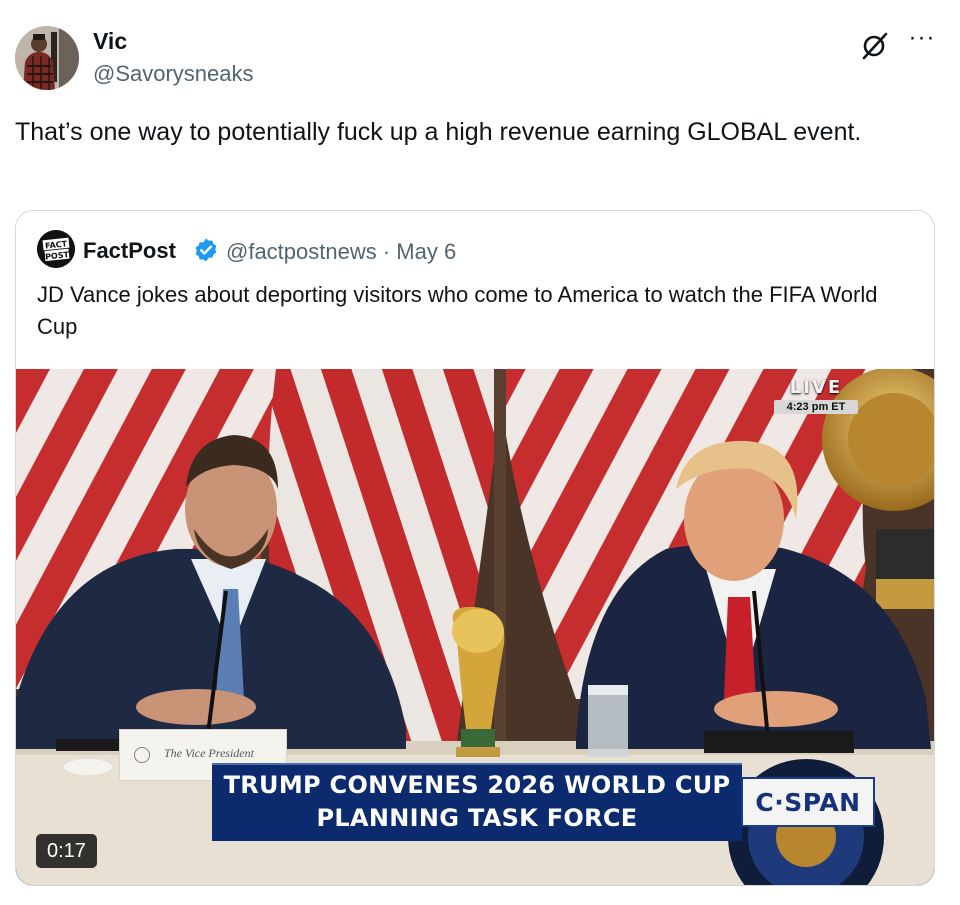  I want to click on video-duration: 0:17, so click(66, 851).